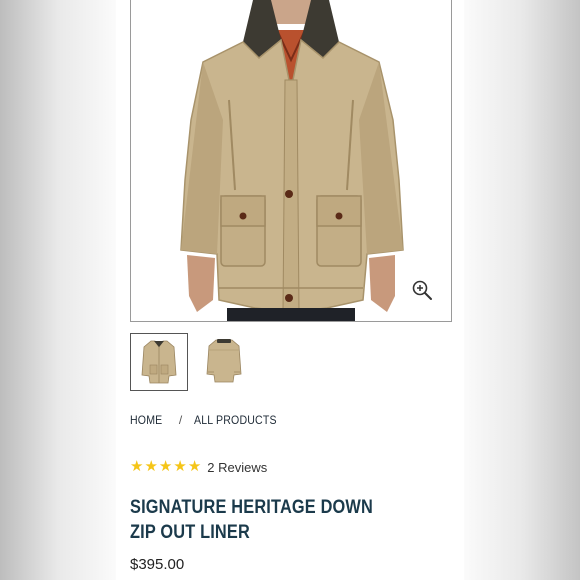 The image size is (580, 580). What do you see at coordinates (252, 520) in the screenshot?
I see `product-title: SIGNATURE HERITAGE DOWN ZIP OUT LINER` at bounding box center [252, 520].